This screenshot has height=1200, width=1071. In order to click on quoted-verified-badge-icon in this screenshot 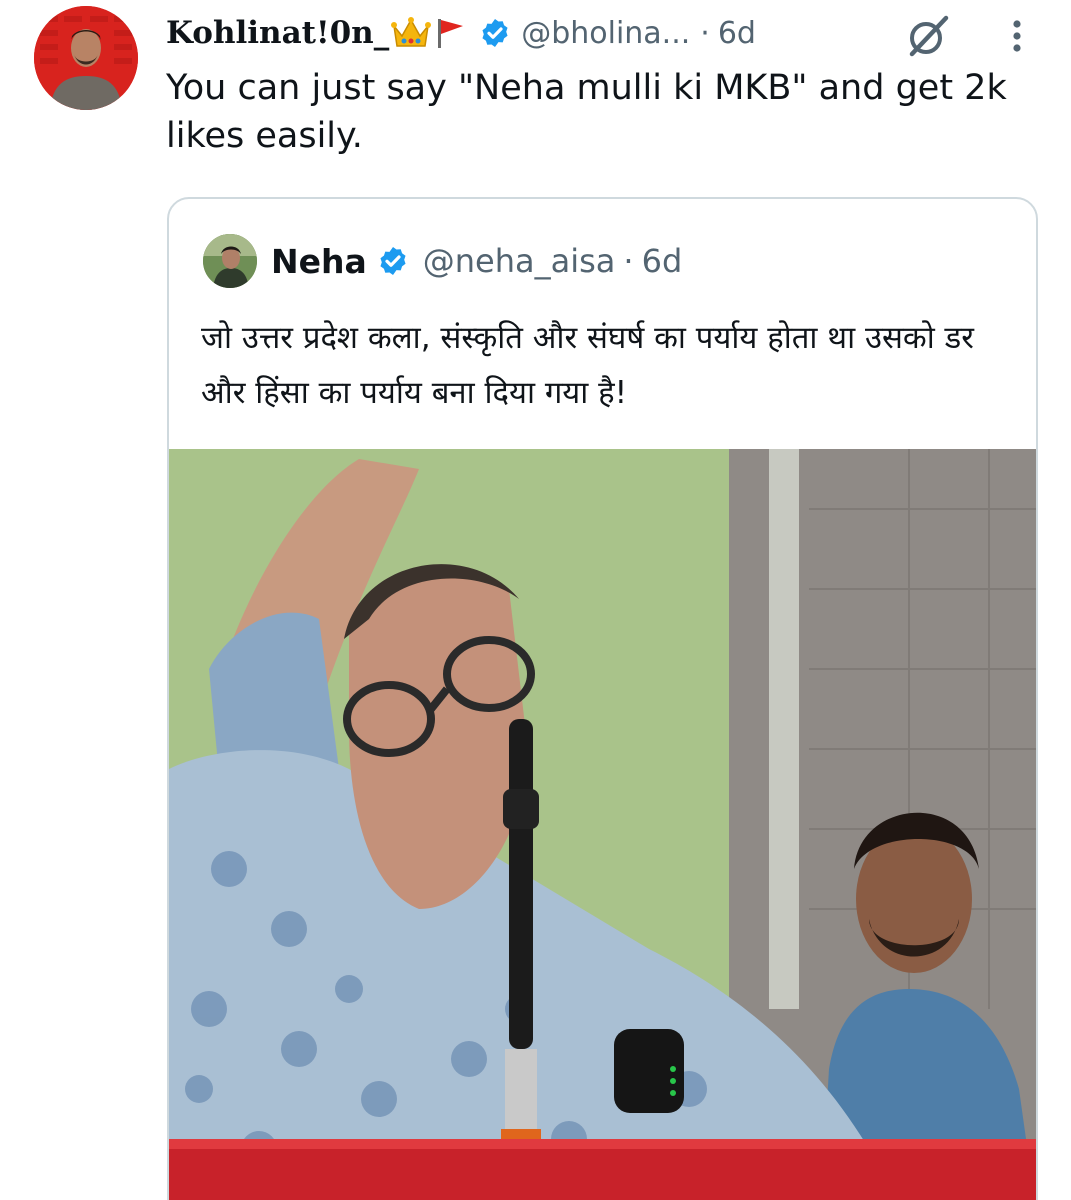, I will do `click(393, 261)`.